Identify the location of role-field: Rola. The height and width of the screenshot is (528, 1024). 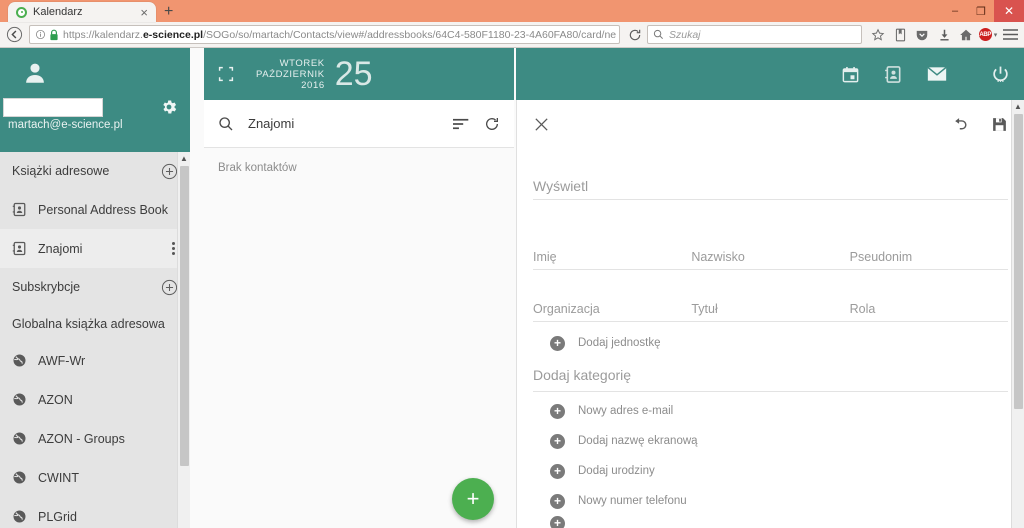
(928, 301).